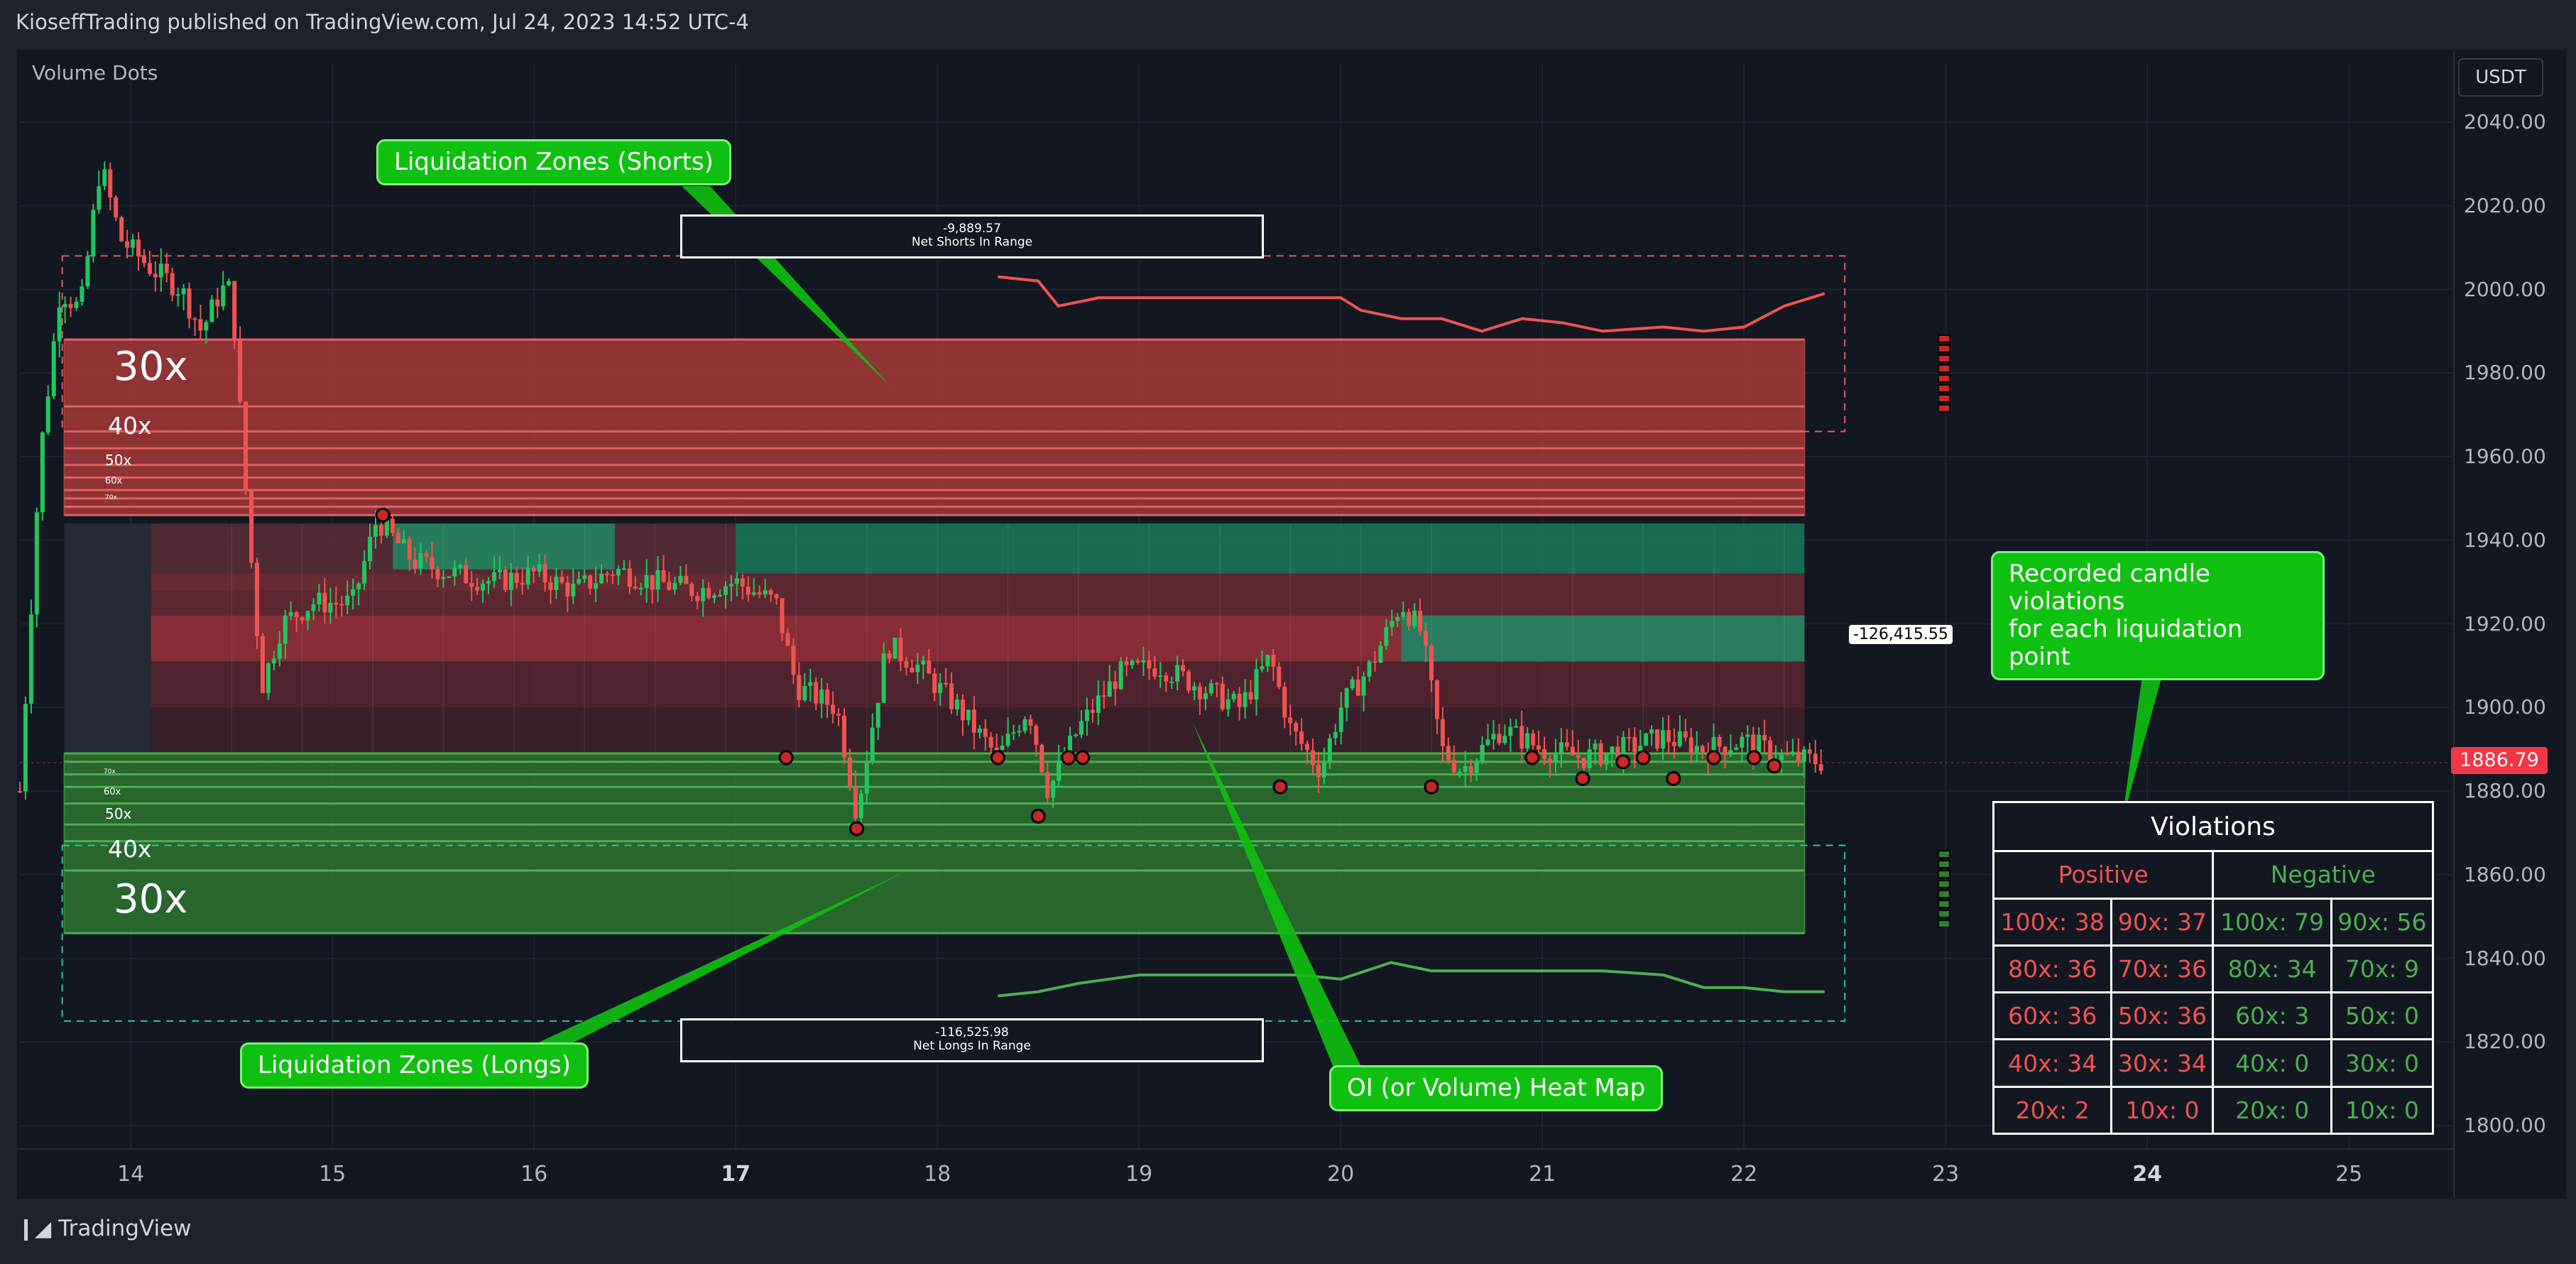  I want to click on y-tick-label: 2040.00, so click(2505, 122).